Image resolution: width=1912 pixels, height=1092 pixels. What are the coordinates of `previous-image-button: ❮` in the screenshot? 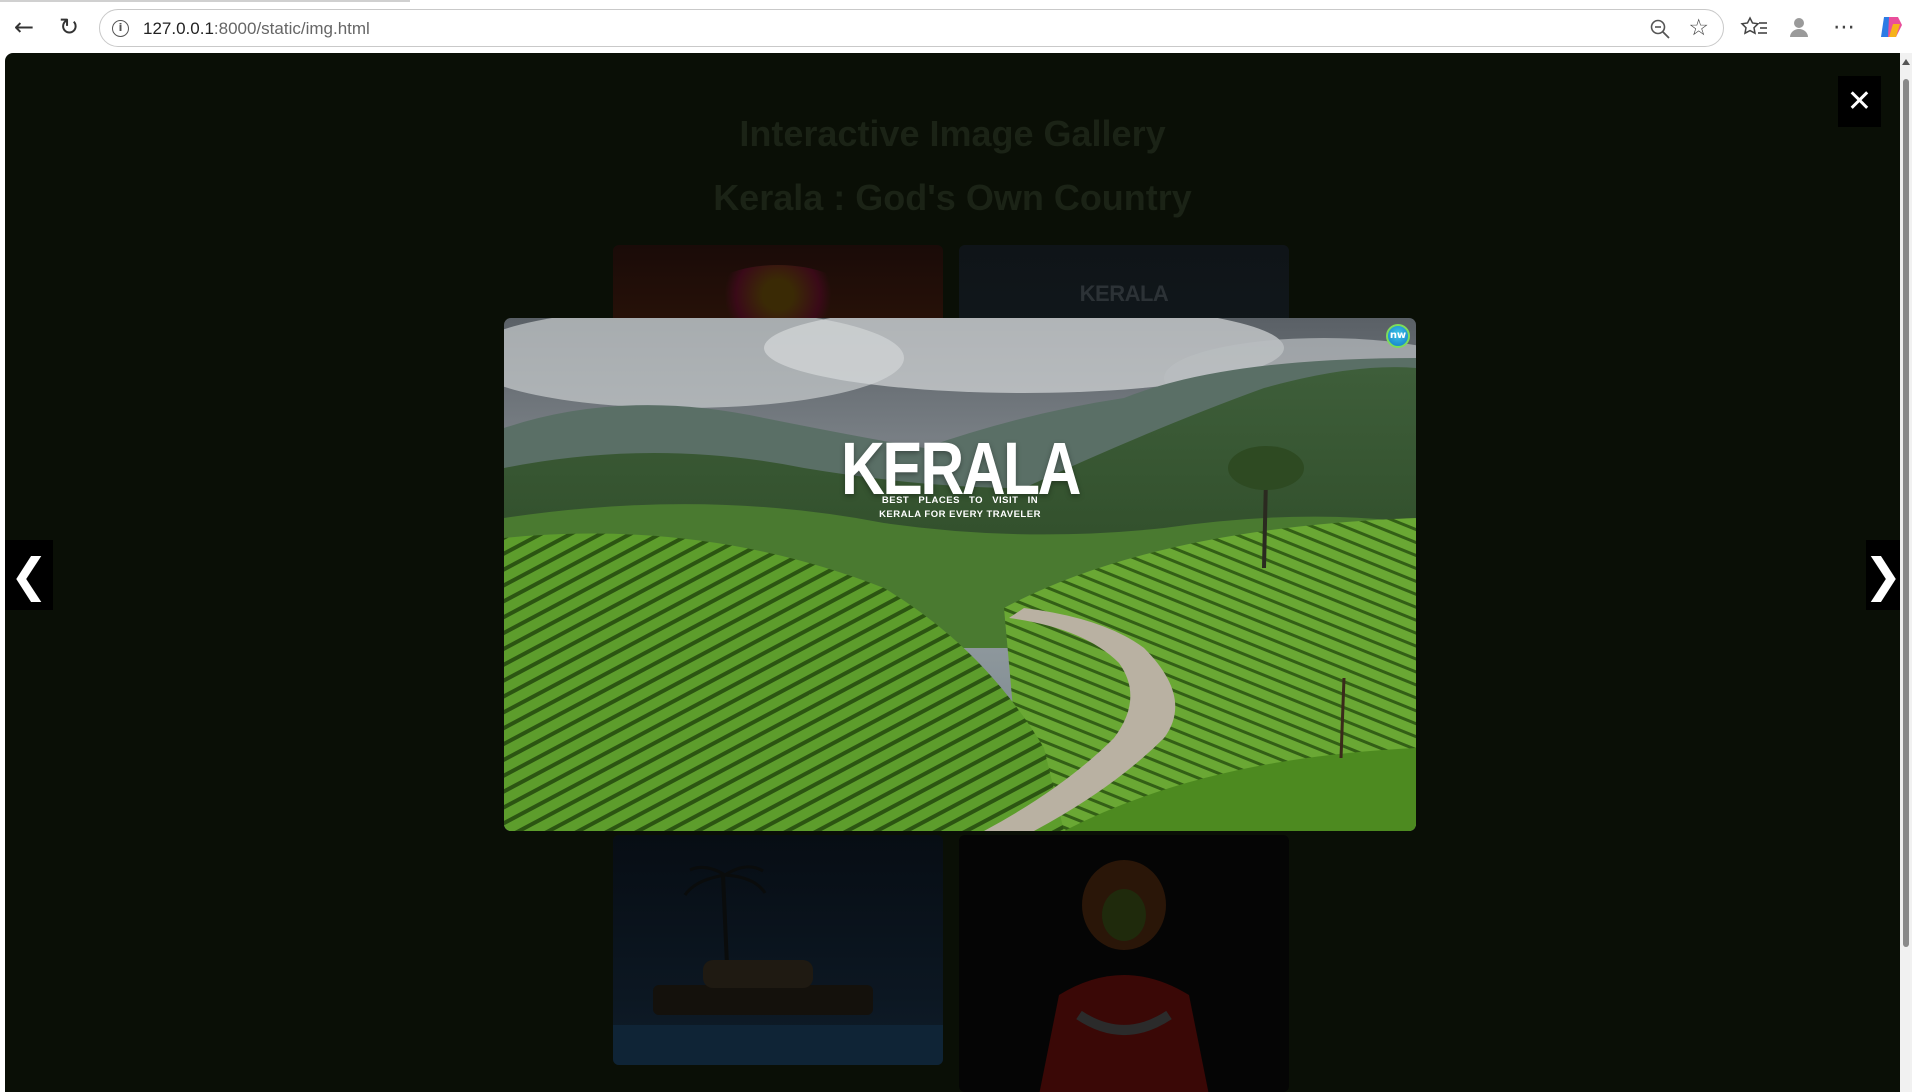 It's located at (29, 575).